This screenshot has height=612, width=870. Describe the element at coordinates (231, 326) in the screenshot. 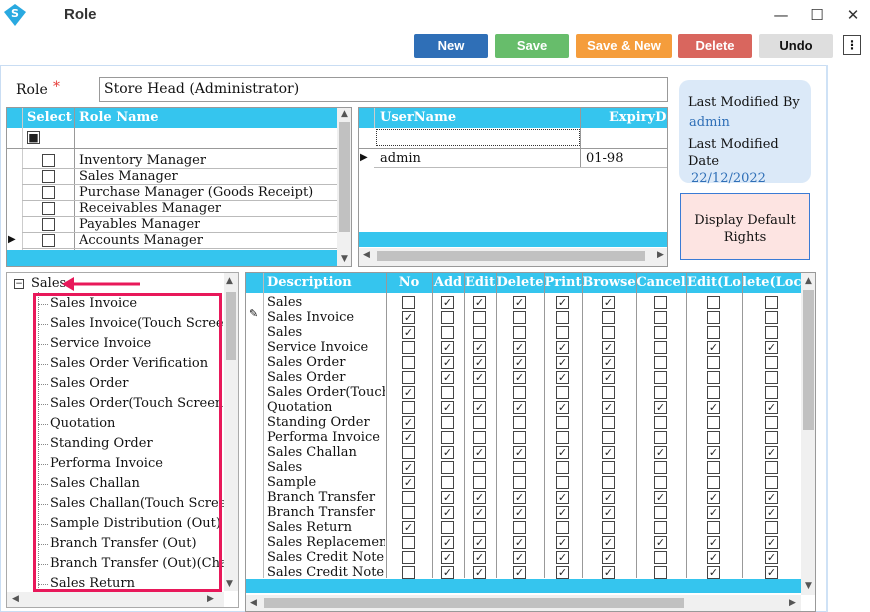

I see `tree-scroll-thumb` at that location.